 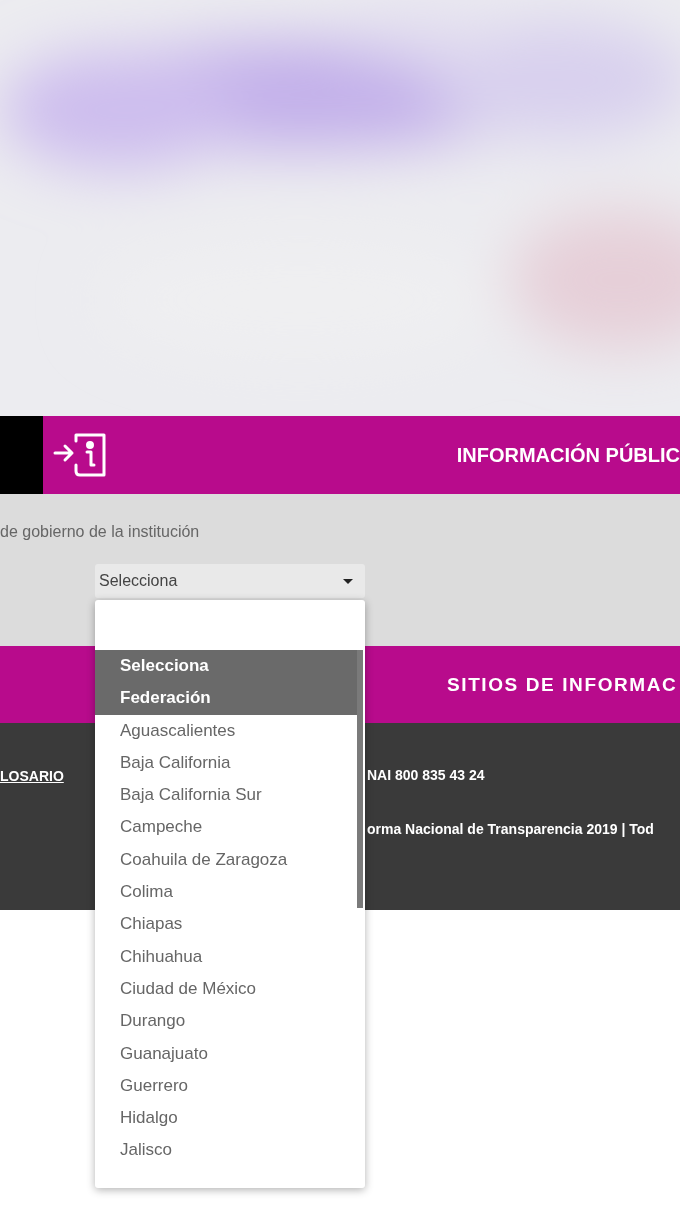 What do you see at coordinates (226, 1150) in the screenshot?
I see `dropdown-option: Jalisco` at bounding box center [226, 1150].